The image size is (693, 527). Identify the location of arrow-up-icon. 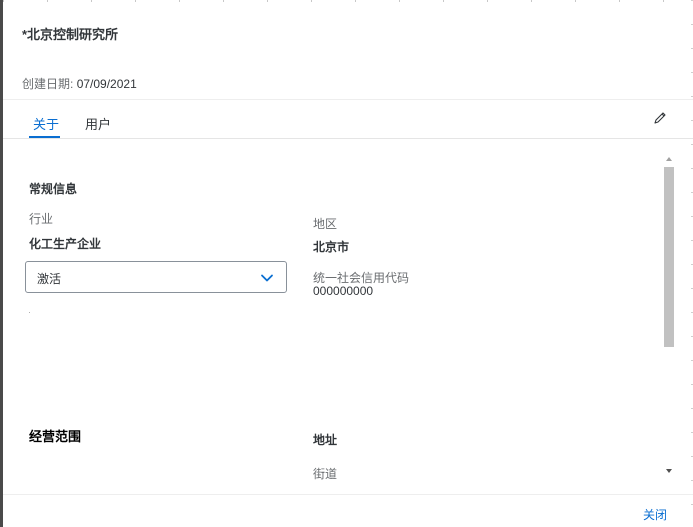
(669, 159).